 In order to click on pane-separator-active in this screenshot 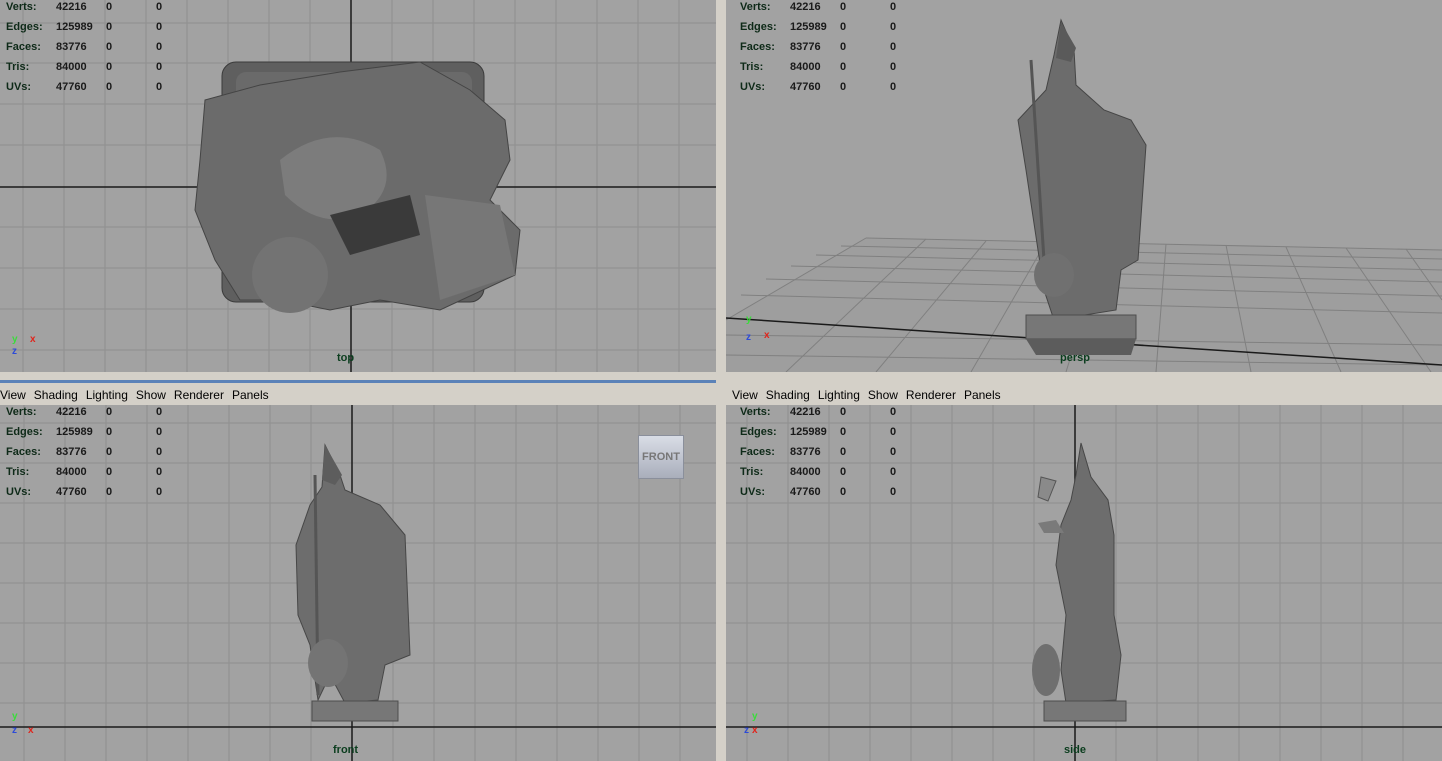, I will do `click(358, 381)`.